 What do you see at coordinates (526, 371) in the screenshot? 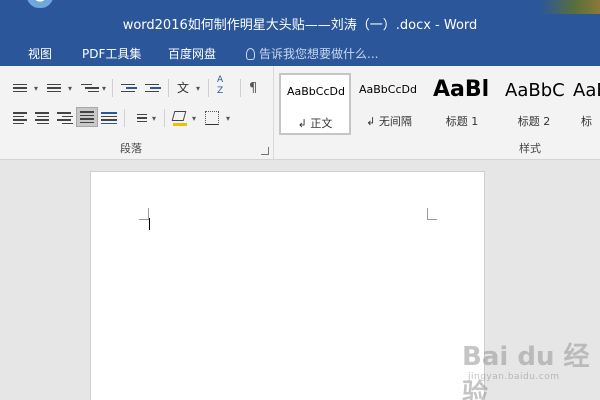
I see `watermark-main-text: Bai du 经验` at bounding box center [526, 371].